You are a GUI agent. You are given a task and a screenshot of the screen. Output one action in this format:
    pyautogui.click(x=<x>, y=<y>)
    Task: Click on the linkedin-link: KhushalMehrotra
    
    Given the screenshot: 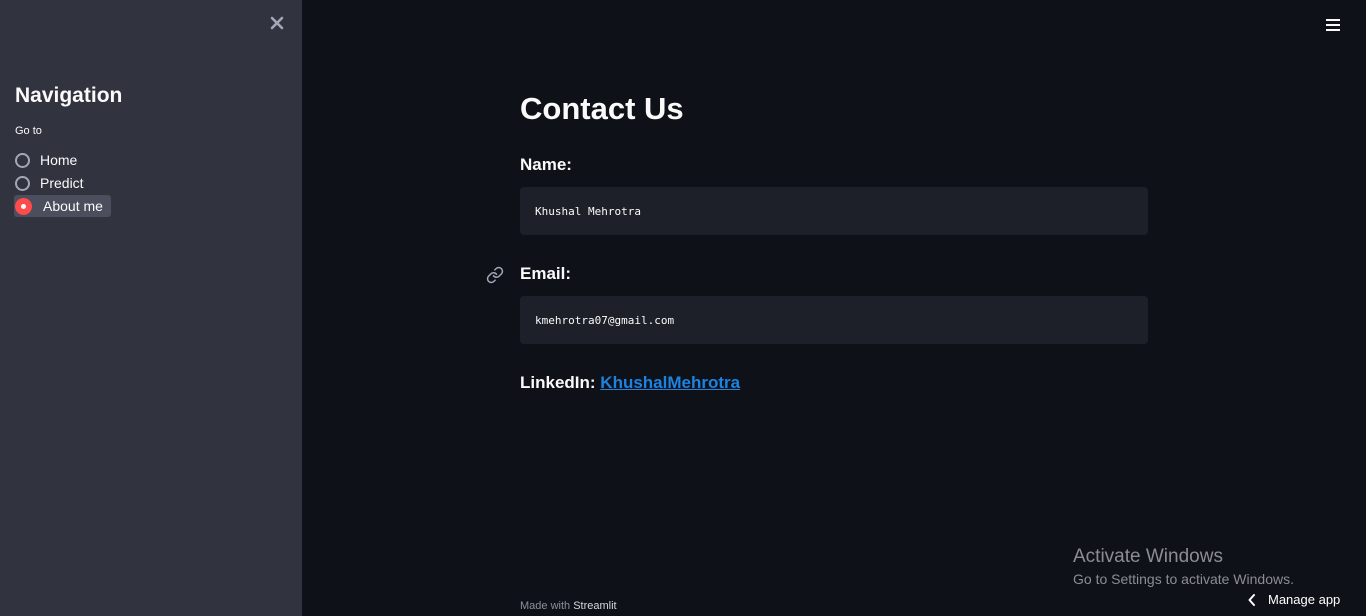 What is the action you would take?
    pyautogui.click(x=670, y=382)
    